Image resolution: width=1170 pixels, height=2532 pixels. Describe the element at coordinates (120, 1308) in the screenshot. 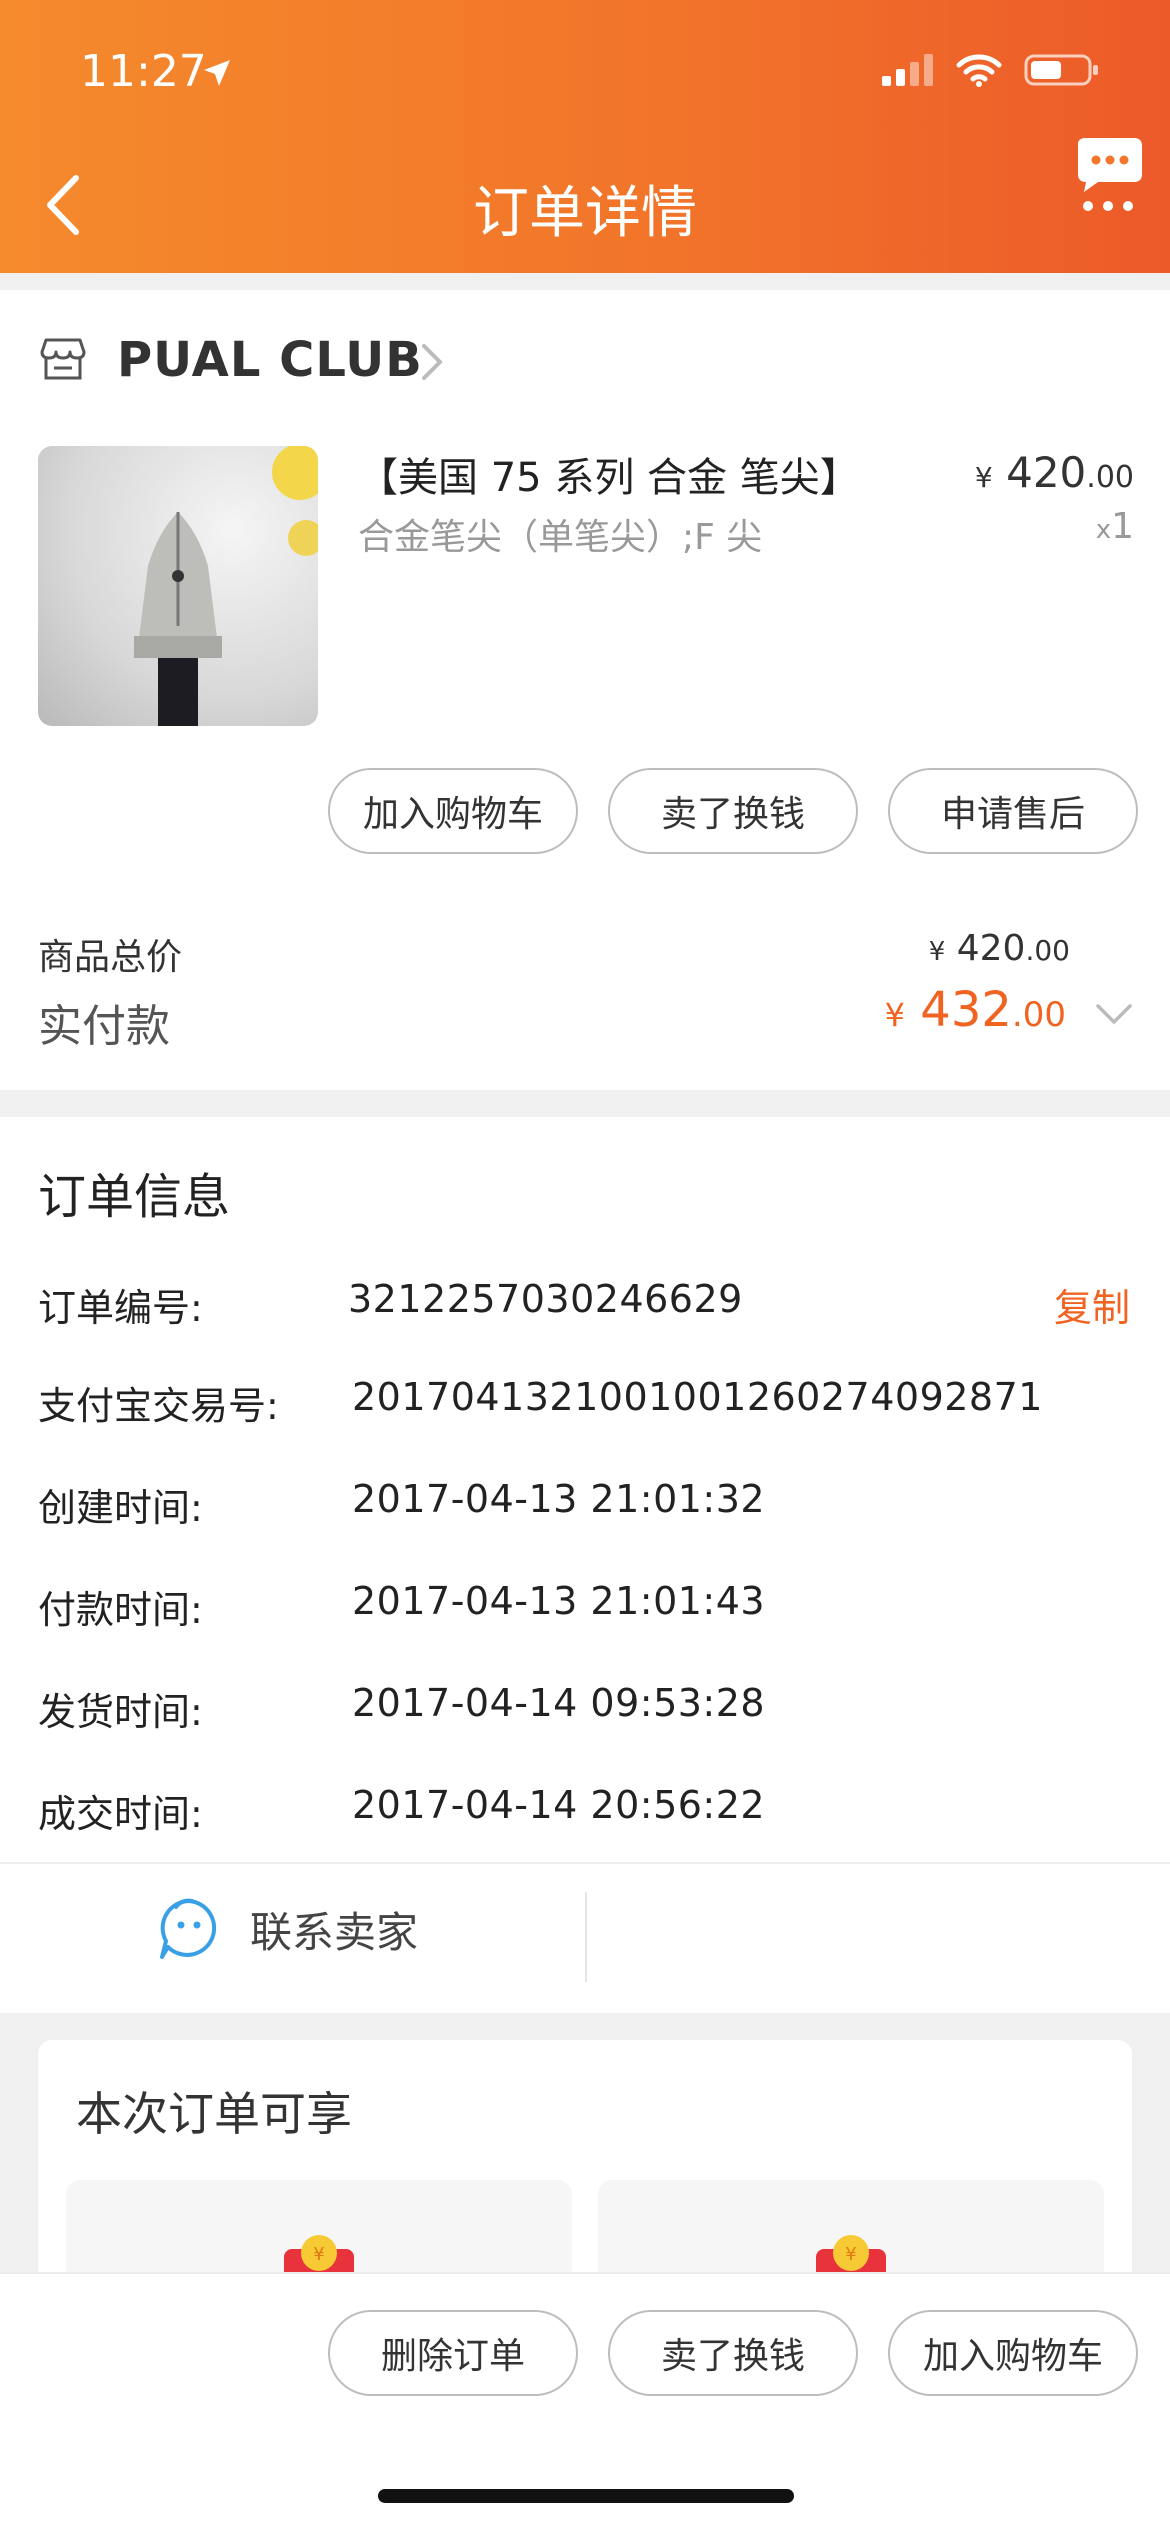

I see `order-number-label: 订单编号:` at that location.